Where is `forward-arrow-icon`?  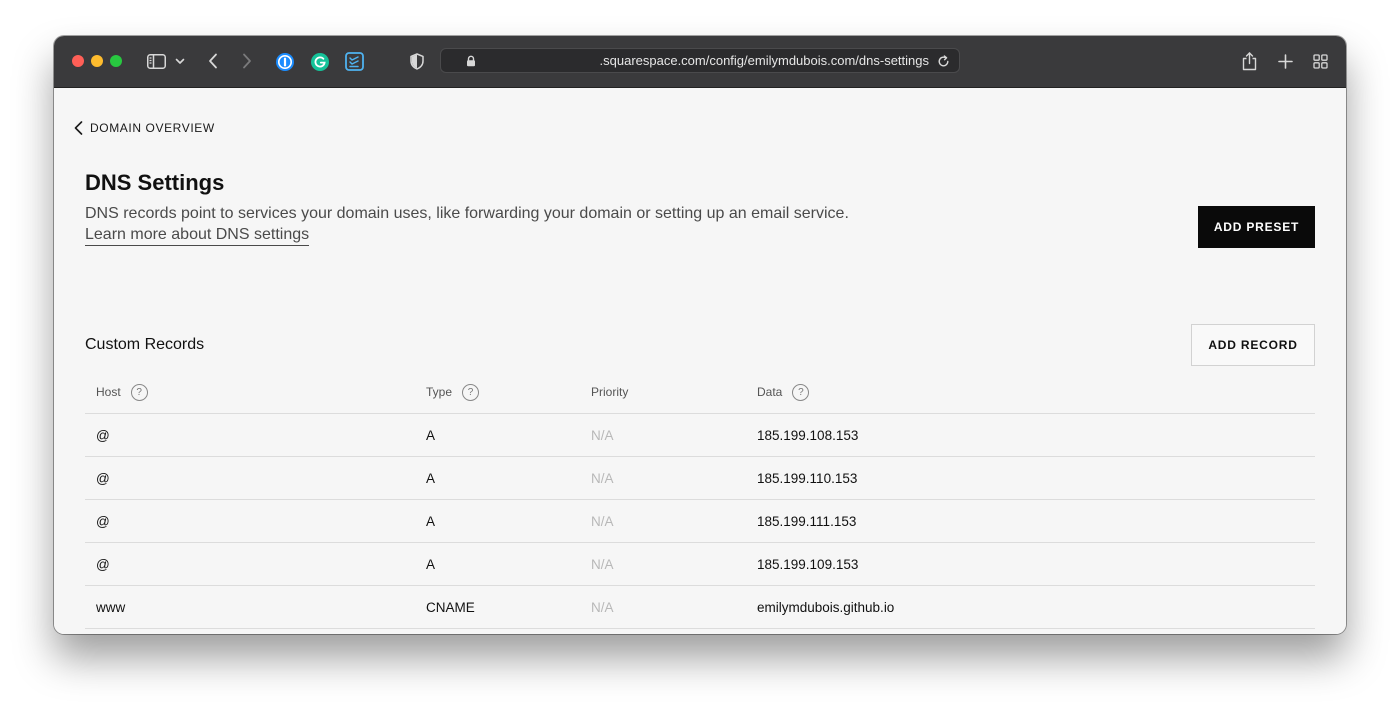
forward-arrow-icon is located at coordinates (247, 61).